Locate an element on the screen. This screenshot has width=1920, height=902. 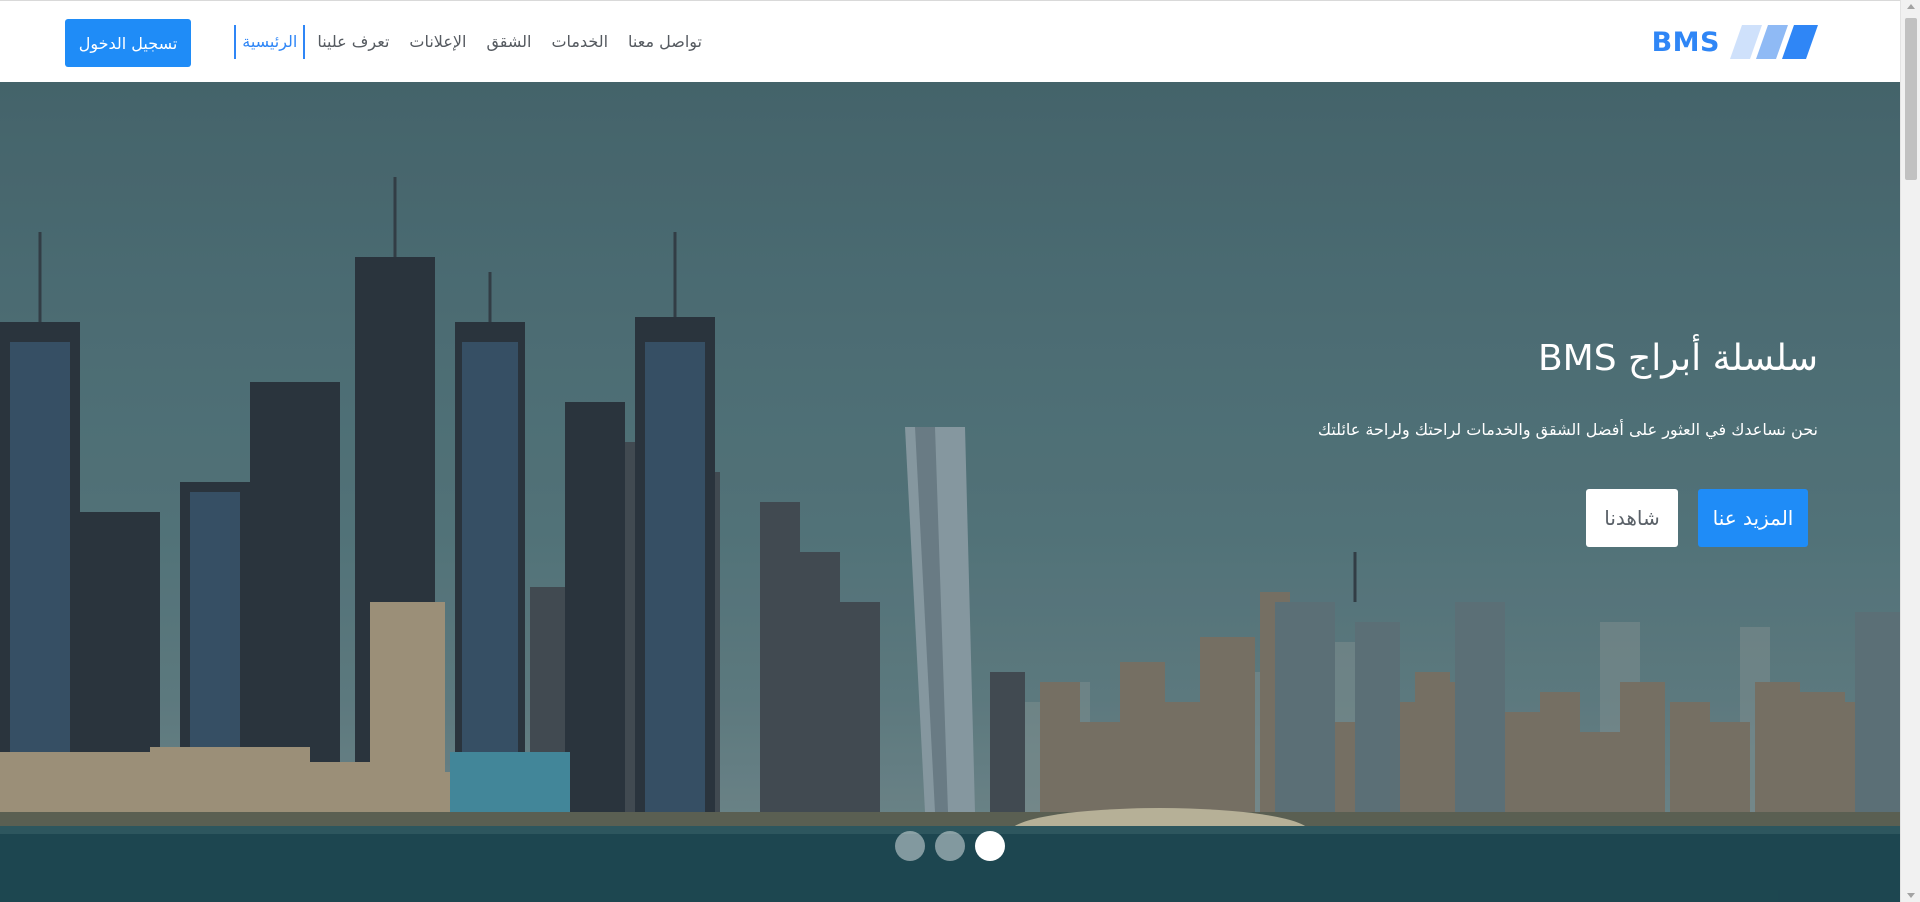
scroll-up-icon is located at coordinates (1911, 6).